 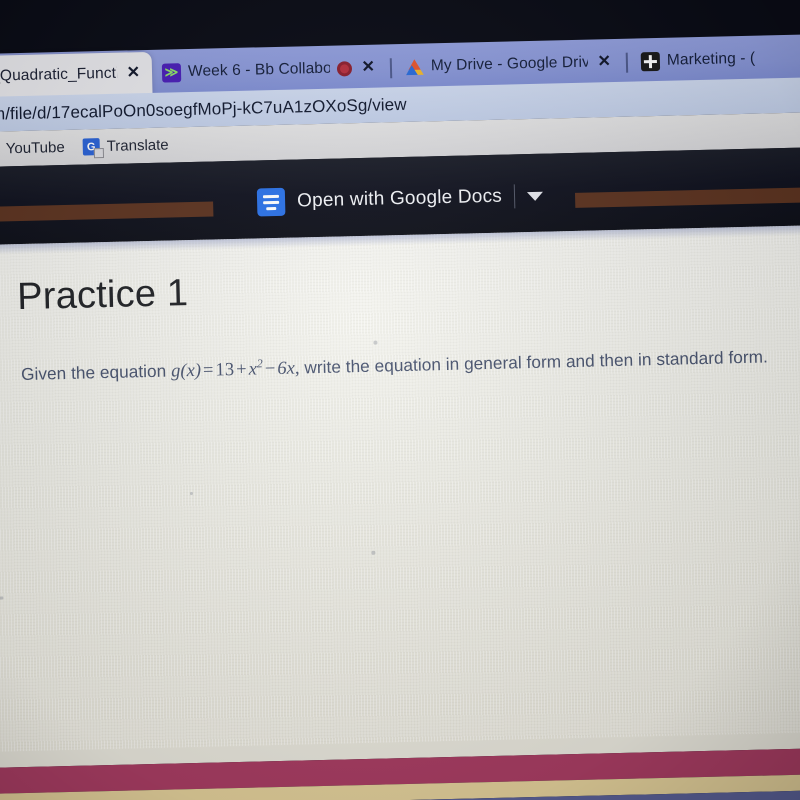 I want to click on bookmark-youtube: YouTube, so click(x=32, y=148).